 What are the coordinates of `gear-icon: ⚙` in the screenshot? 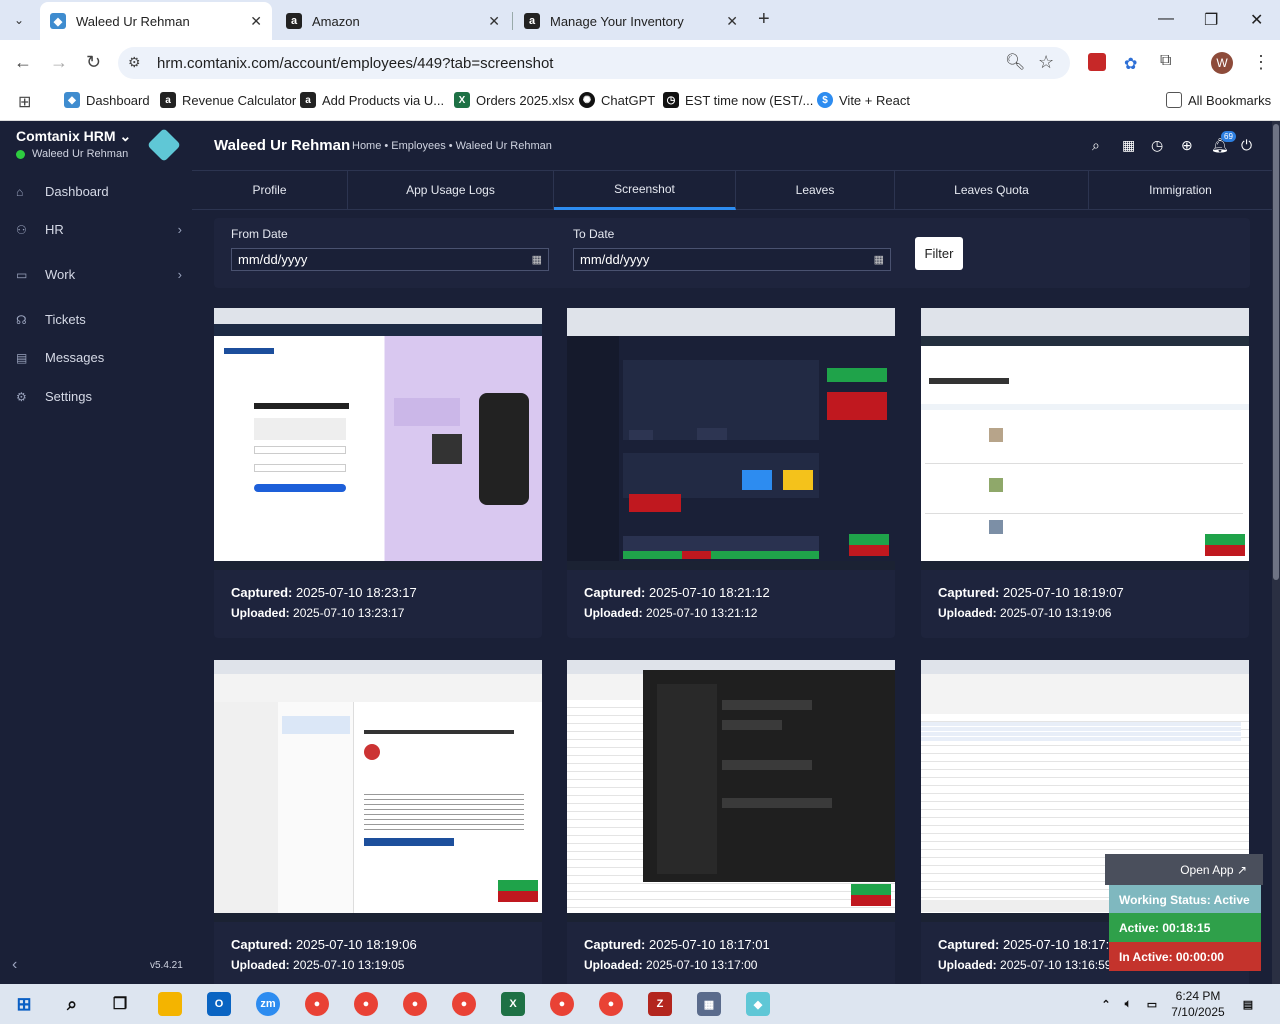 It's located at (21, 396).